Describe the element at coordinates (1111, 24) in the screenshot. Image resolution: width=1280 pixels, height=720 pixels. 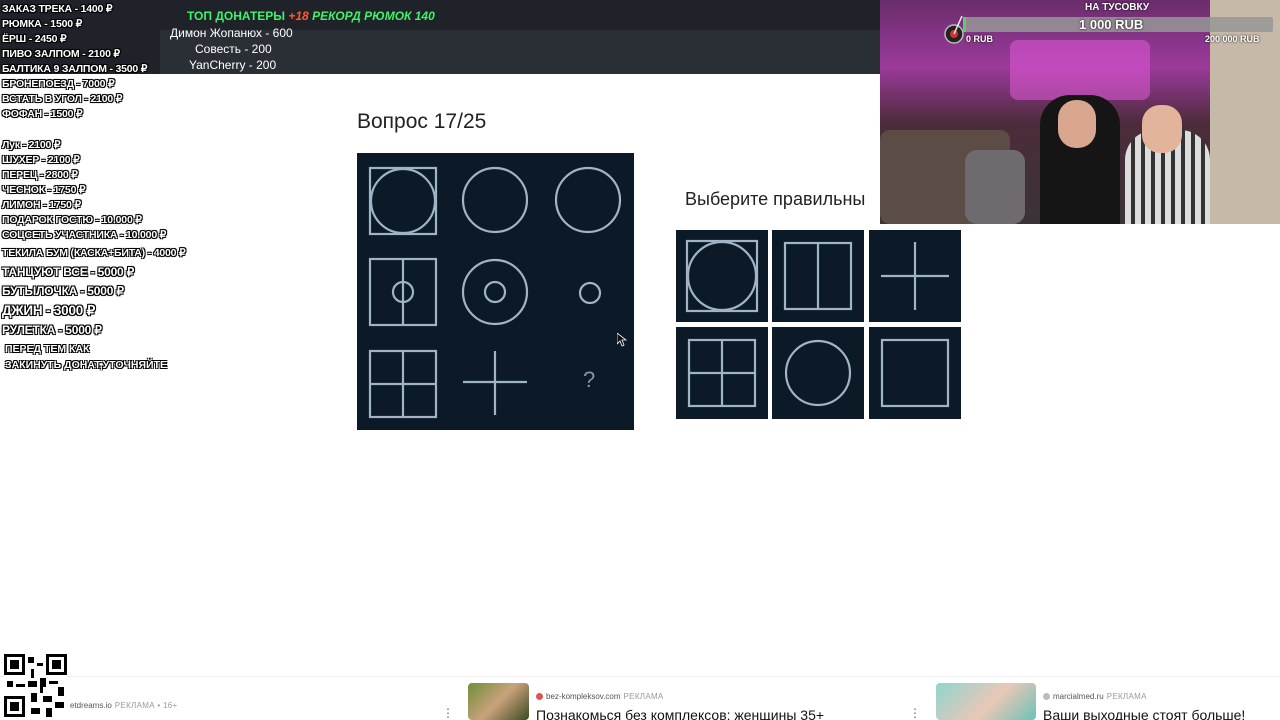
I see `goal-current-value: 1 000 RUB` at that location.